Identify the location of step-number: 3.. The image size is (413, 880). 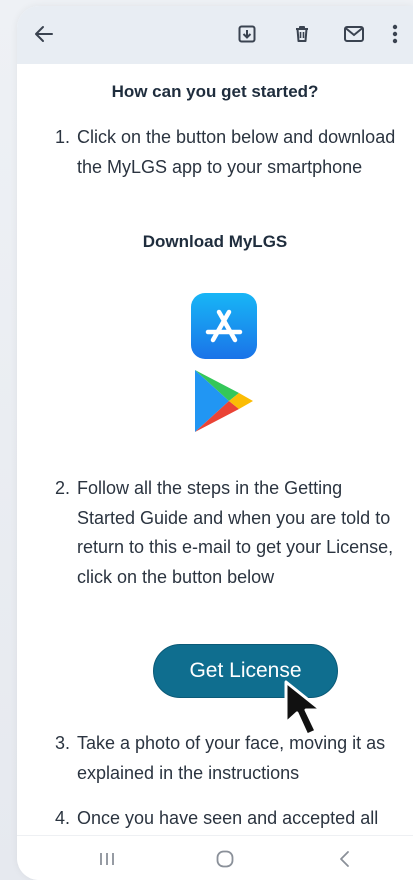
(63, 743).